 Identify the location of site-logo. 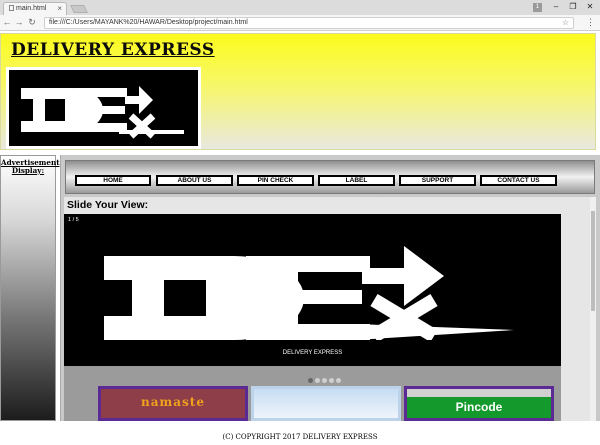
(103, 108).